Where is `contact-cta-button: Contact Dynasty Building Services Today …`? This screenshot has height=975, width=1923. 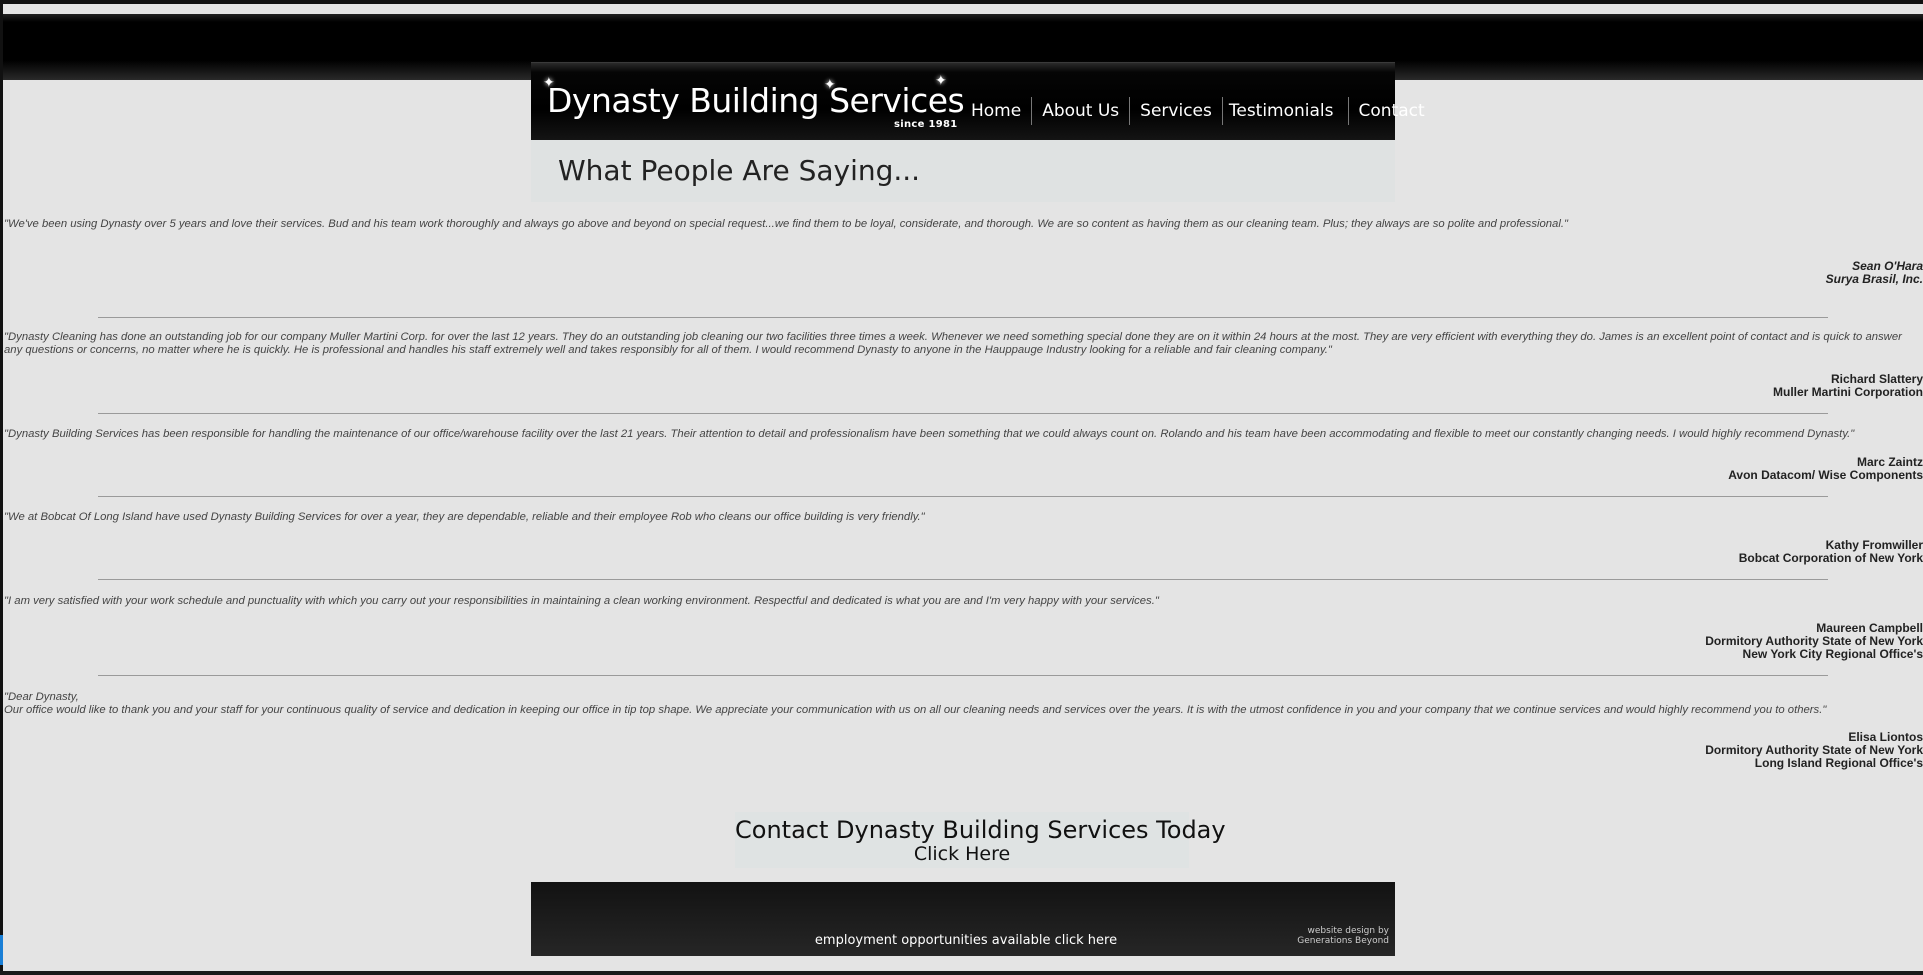
contact-cta-button: Contact Dynasty Building Services Today … is located at coordinates (980, 840).